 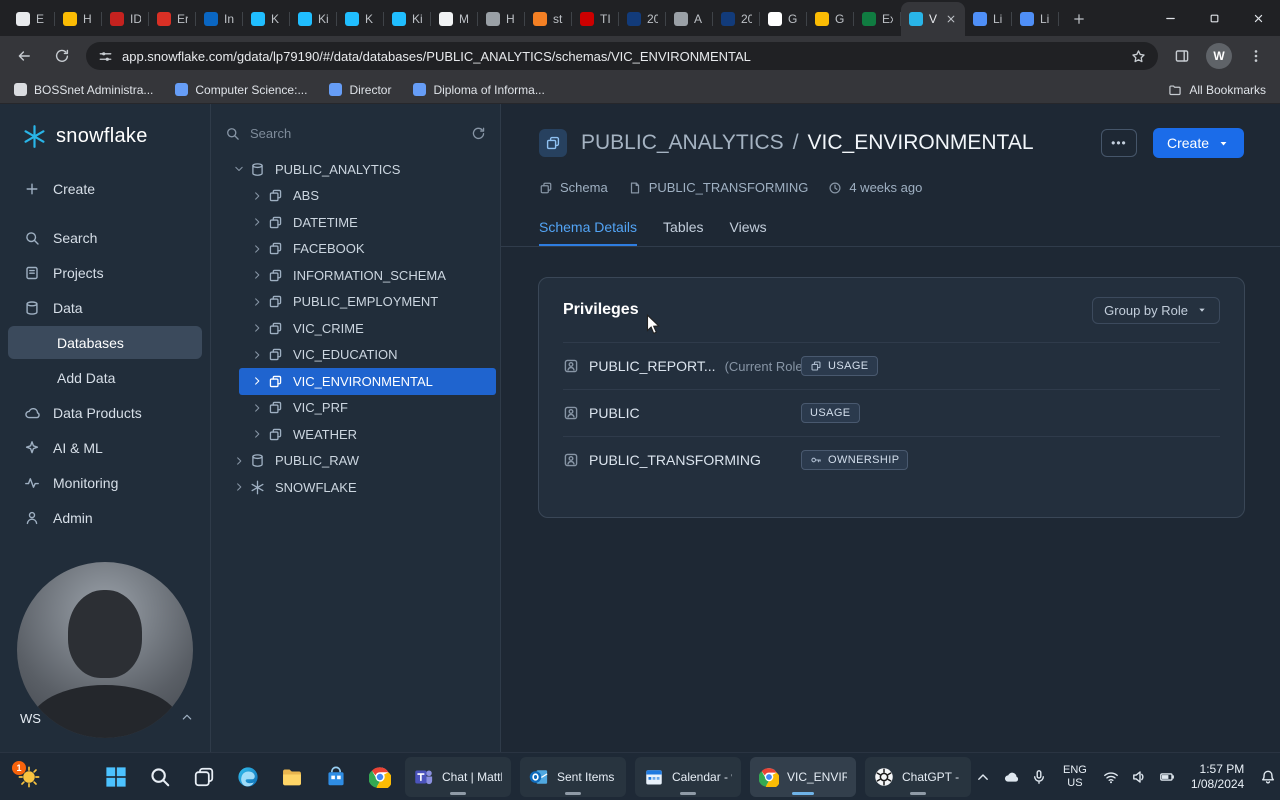 I want to click on taskbar-widgets-button: 1, so click(x=29, y=777).